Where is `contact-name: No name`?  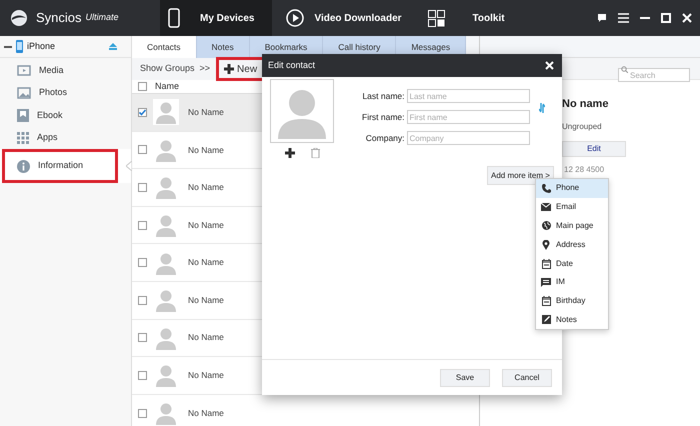
contact-name: No name is located at coordinates (586, 104).